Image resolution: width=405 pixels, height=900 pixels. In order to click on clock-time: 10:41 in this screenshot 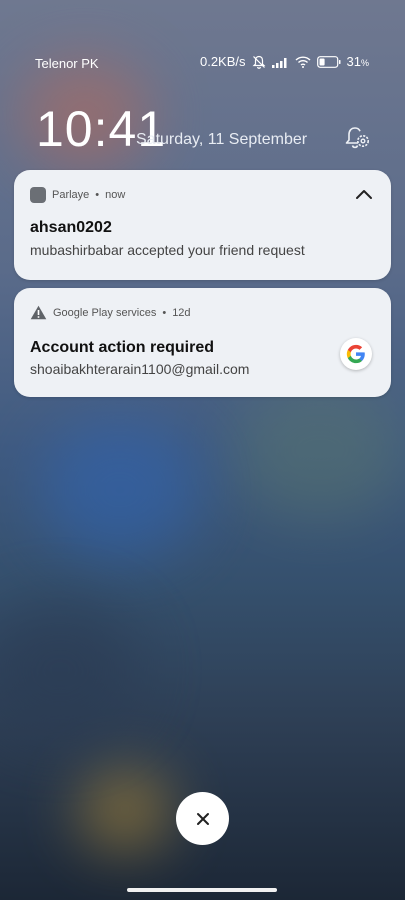, I will do `click(101, 129)`.